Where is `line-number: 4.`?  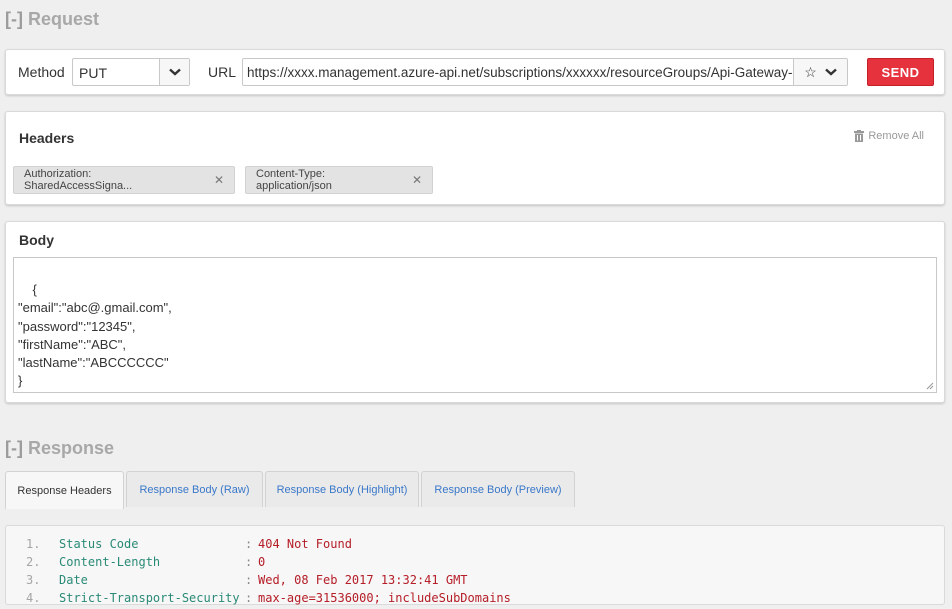 line-number: 4. is located at coordinates (33, 598).